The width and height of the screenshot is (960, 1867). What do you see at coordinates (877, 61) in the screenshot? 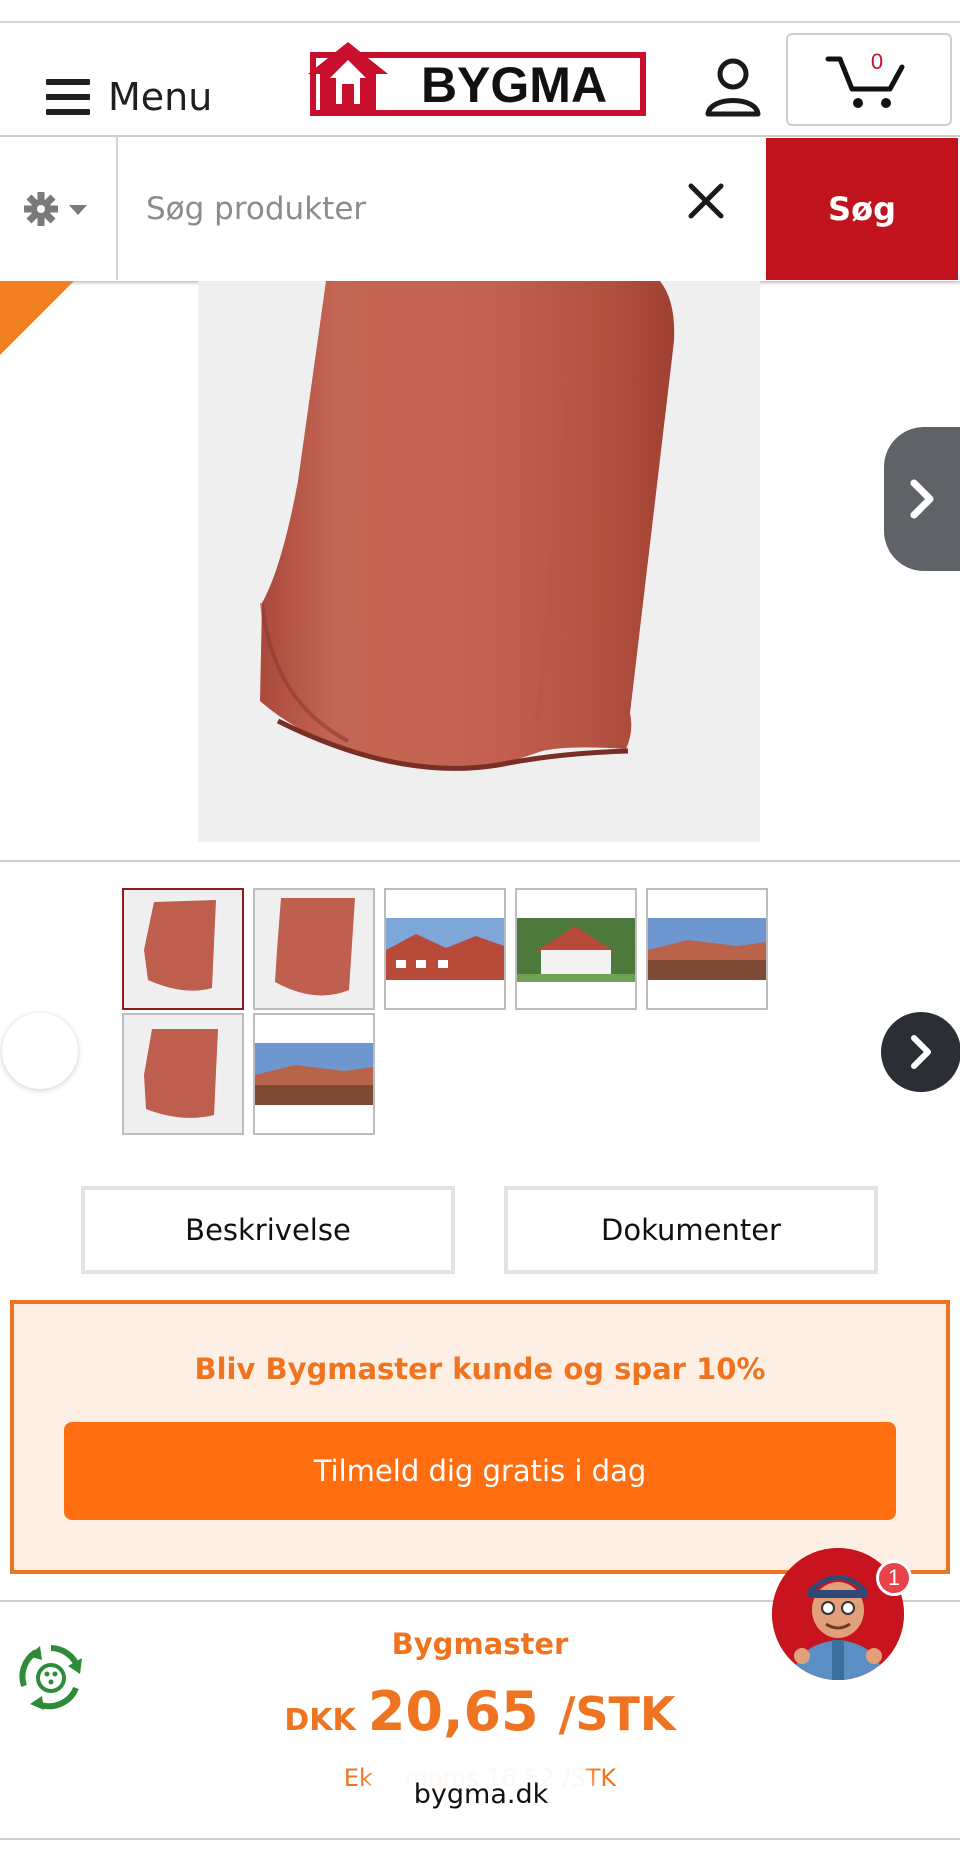
I see `cart-count: 0` at bounding box center [877, 61].